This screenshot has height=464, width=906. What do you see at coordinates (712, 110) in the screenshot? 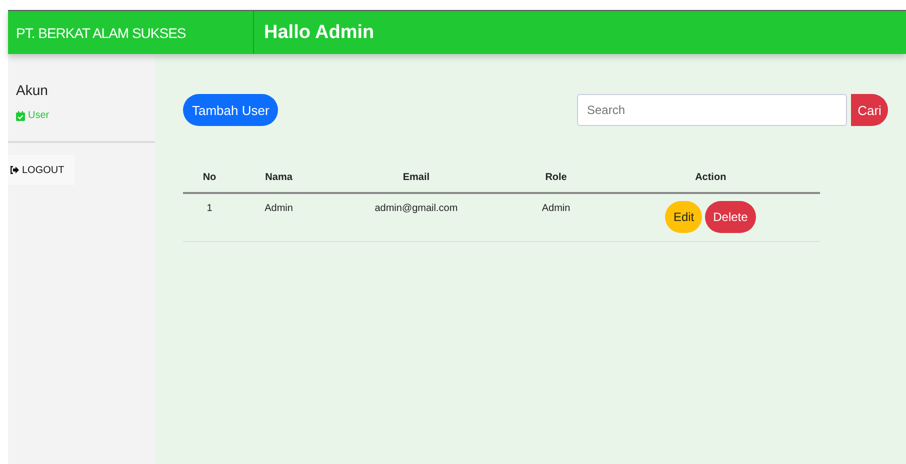
I see `search-field: Search` at bounding box center [712, 110].